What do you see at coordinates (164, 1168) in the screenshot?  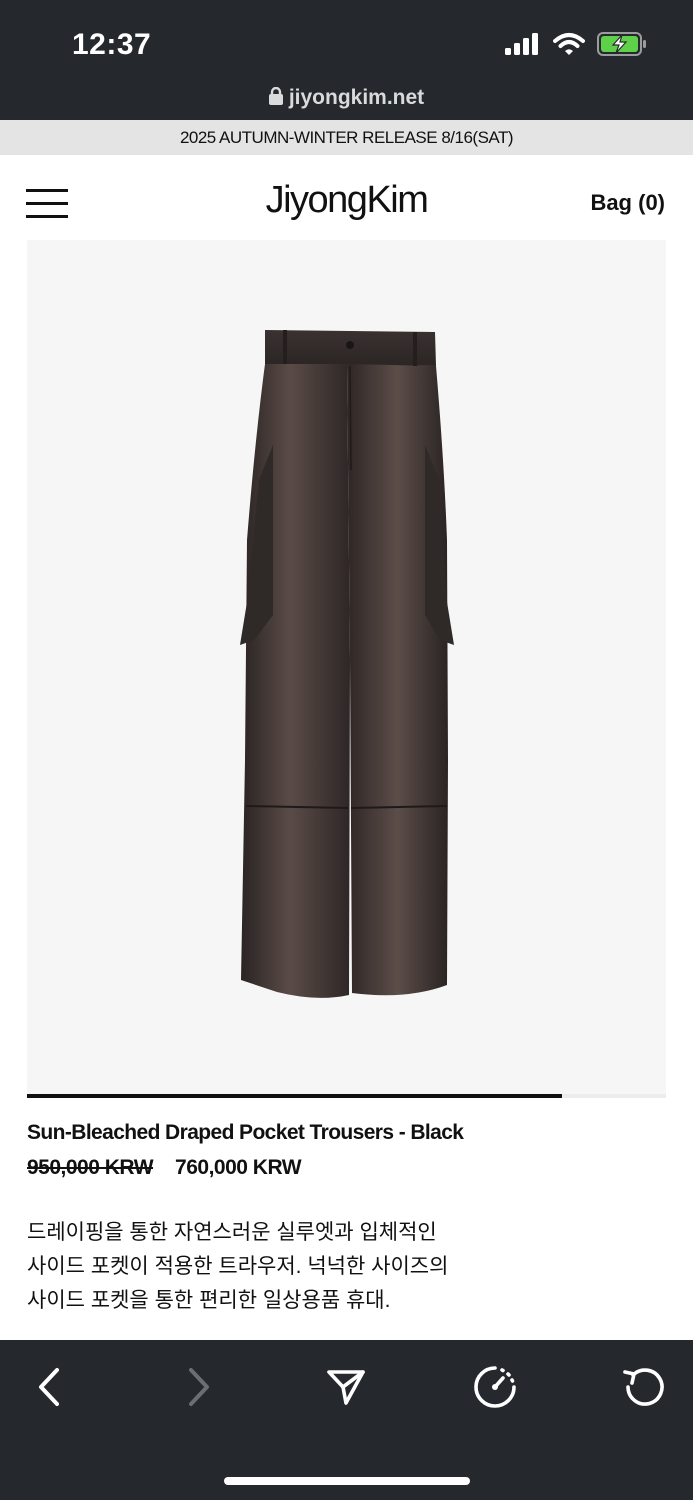 I see `price-row: 950,000 KRW 760,000 KRW` at bounding box center [164, 1168].